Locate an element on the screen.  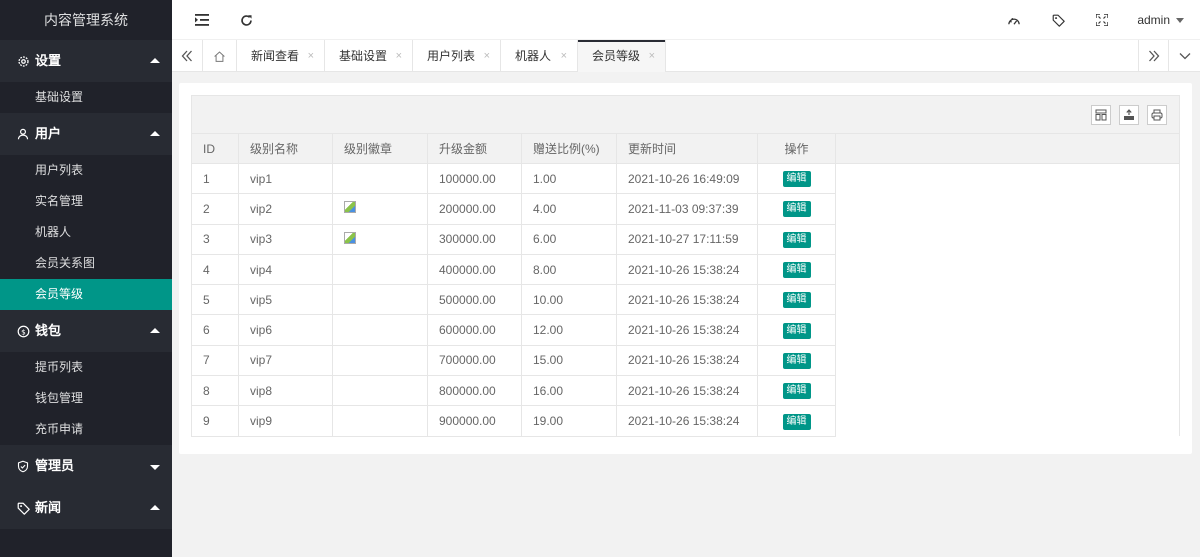
caret-down-icon is located at coordinates (1180, 21).